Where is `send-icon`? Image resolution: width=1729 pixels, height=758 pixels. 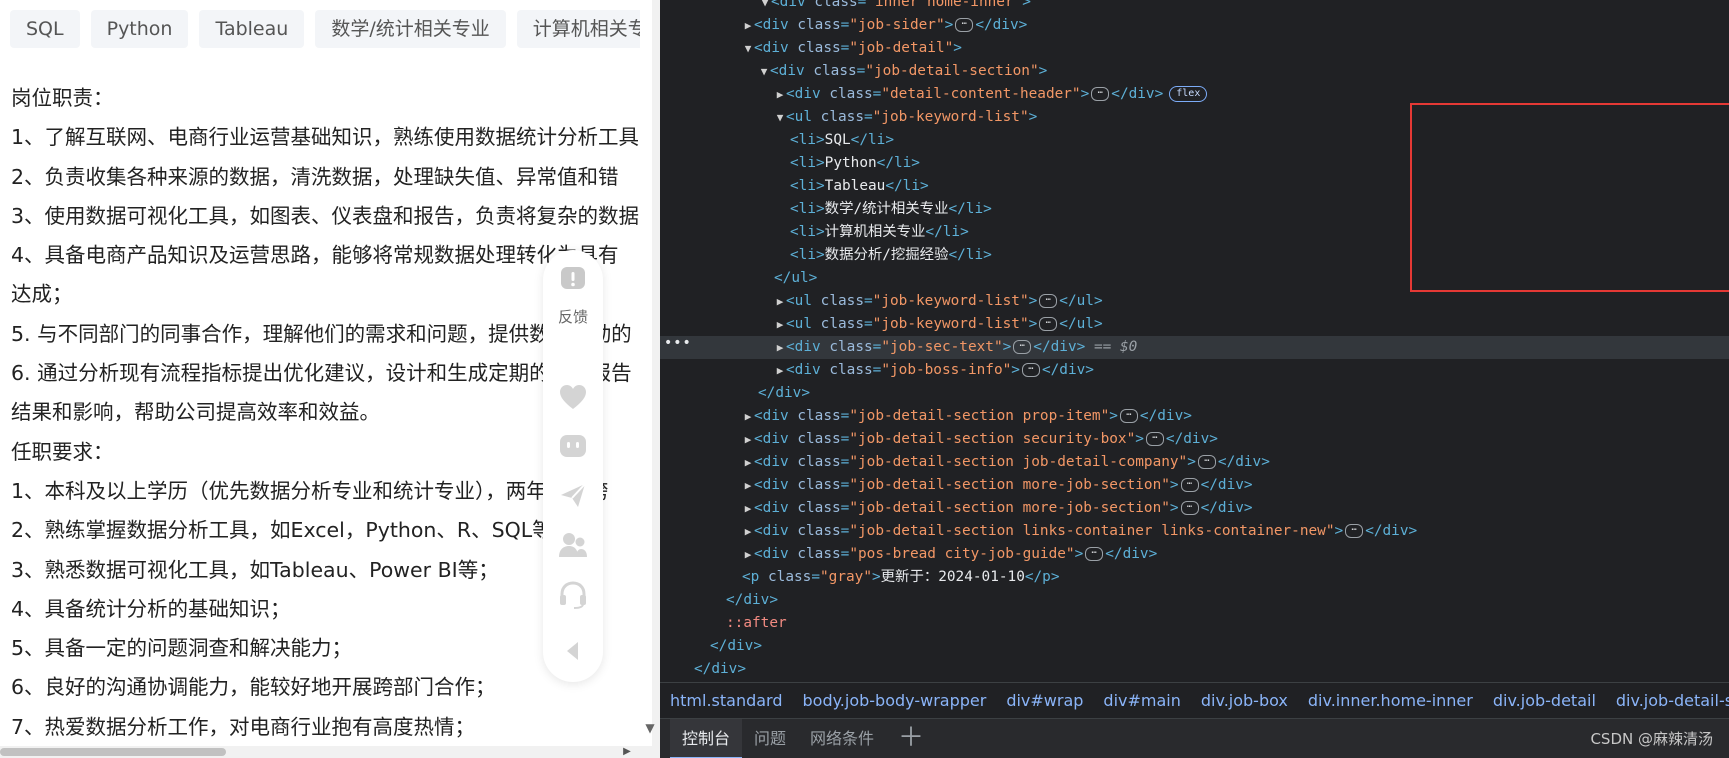
send-icon is located at coordinates (573, 495).